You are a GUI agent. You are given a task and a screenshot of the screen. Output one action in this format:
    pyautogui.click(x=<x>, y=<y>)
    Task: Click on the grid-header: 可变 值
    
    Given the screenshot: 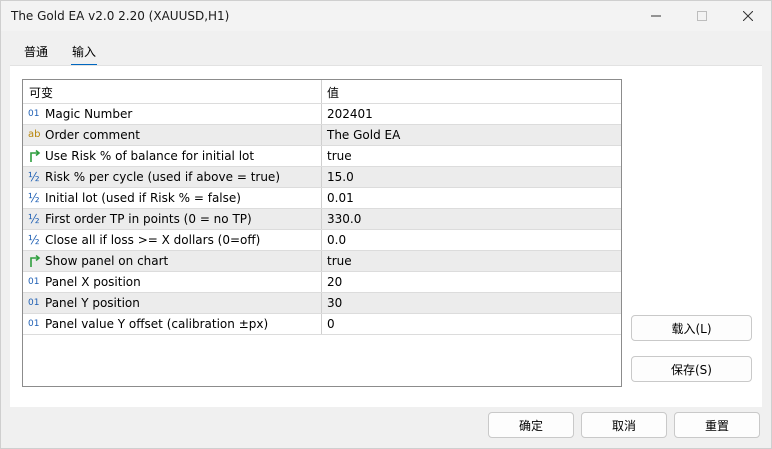 What is the action you would take?
    pyautogui.click(x=322, y=92)
    